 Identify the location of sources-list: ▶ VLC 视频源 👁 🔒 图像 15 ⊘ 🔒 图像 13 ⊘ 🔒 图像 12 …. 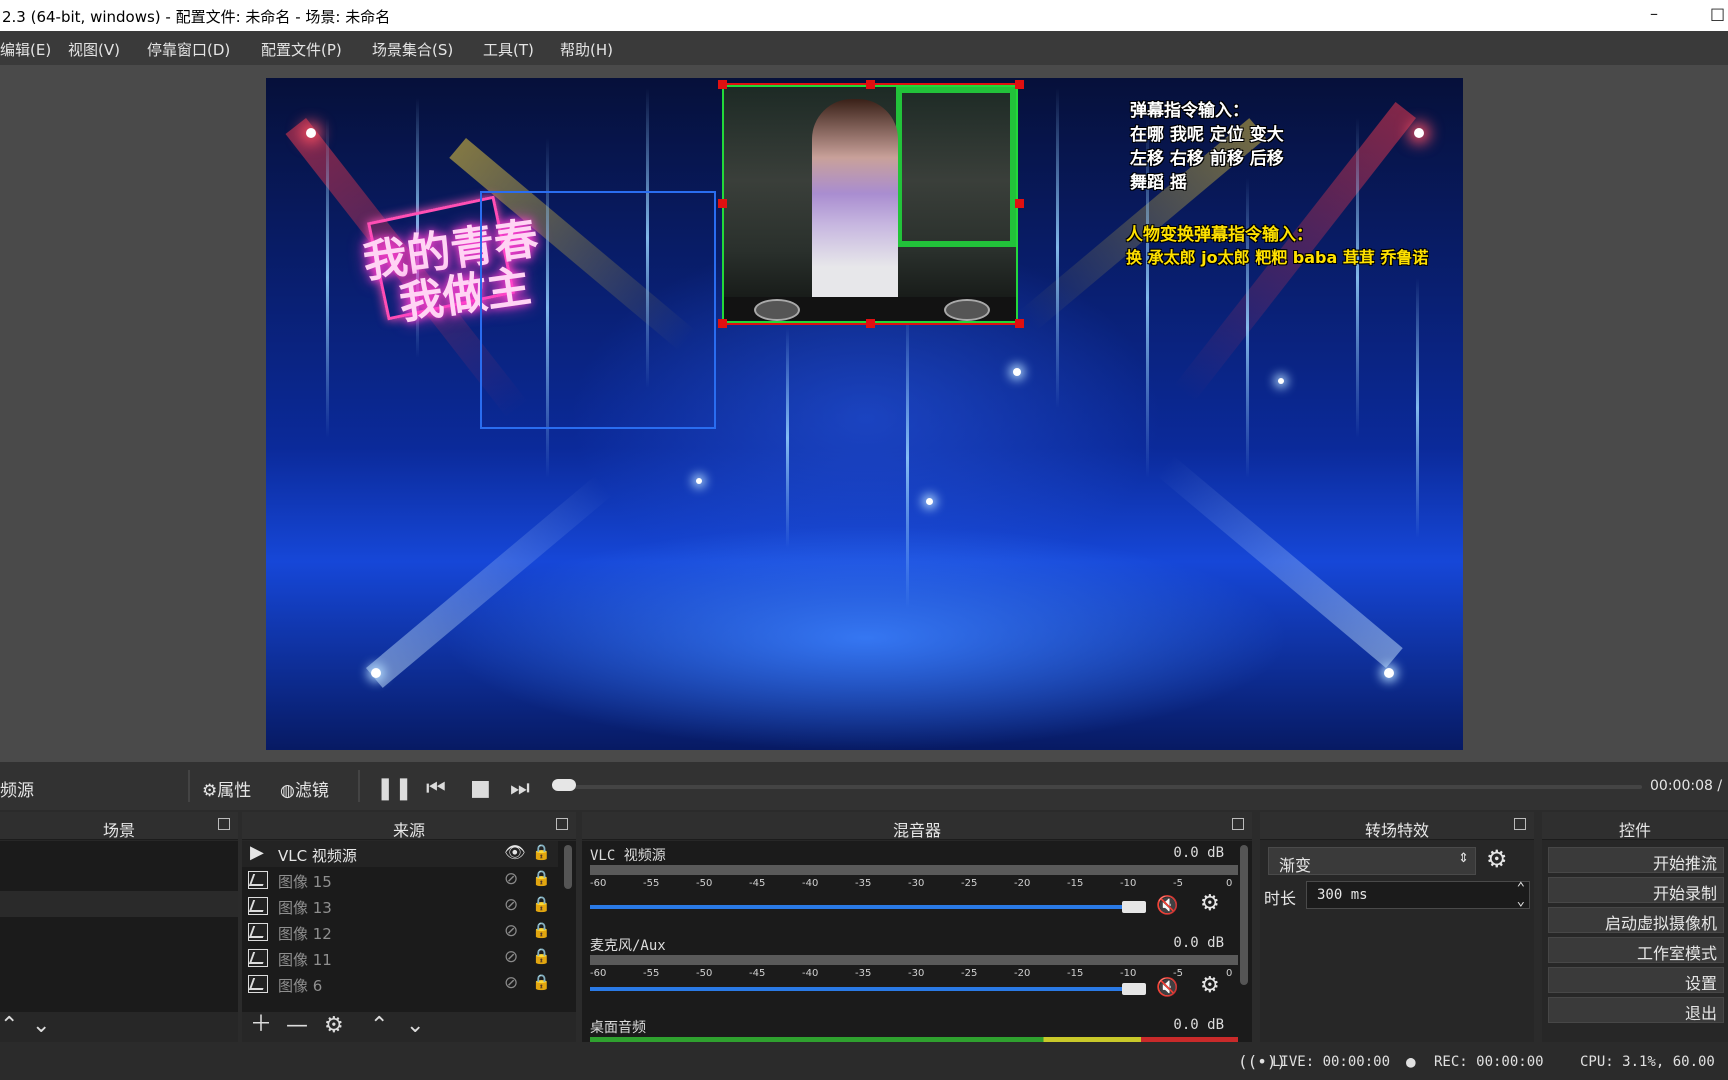
(409, 926).